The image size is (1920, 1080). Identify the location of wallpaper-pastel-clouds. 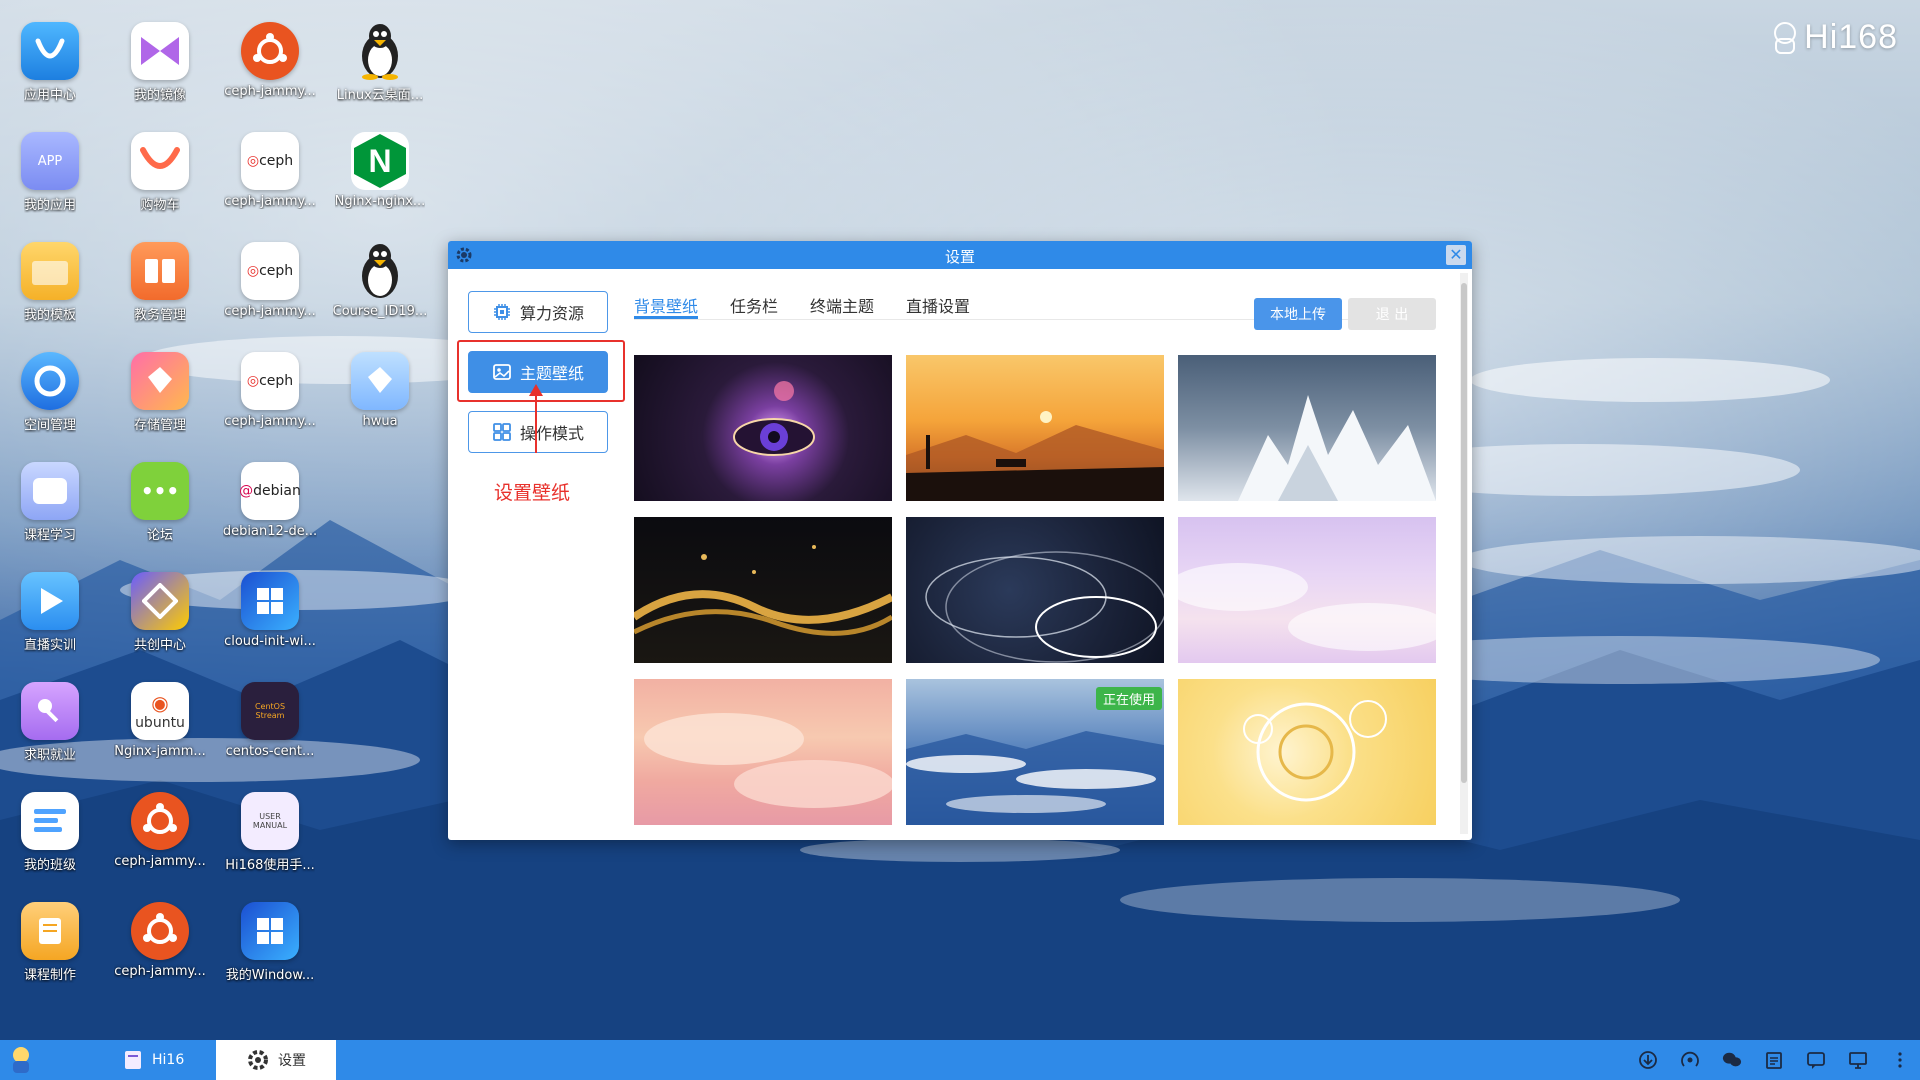
(1307, 590).